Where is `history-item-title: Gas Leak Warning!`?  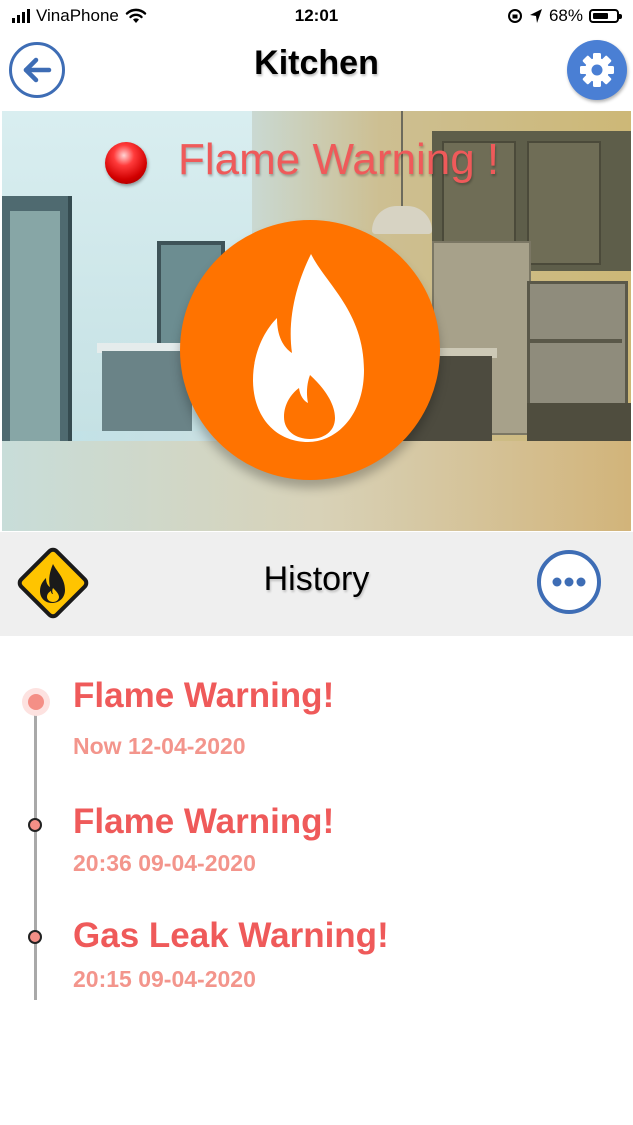 history-item-title: Gas Leak Warning! is located at coordinates (231, 936).